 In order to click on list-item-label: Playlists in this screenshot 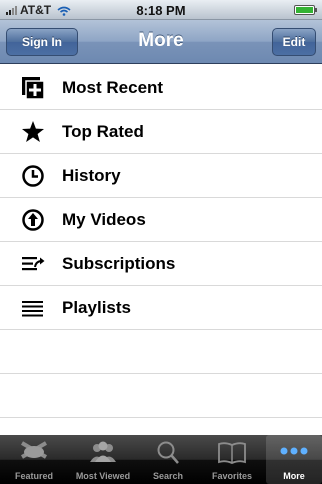, I will do `click(96, 307)`.